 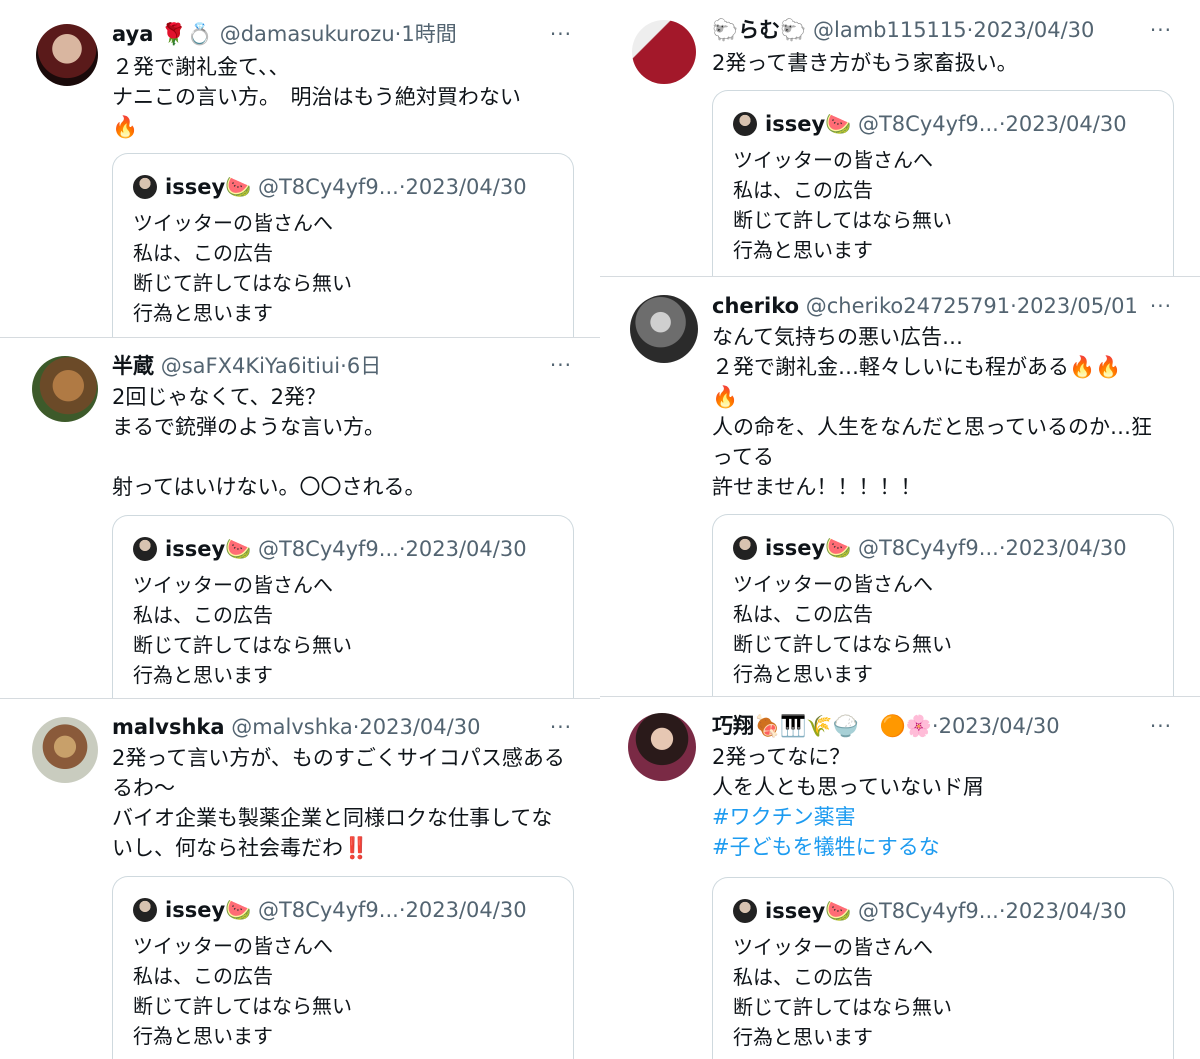 What do you see at coordinates (316, 97) in the screenshot?
I see `text-line: ナニこの言い方。 明治はもう絶対買わない` at bounding box center [316, 97].